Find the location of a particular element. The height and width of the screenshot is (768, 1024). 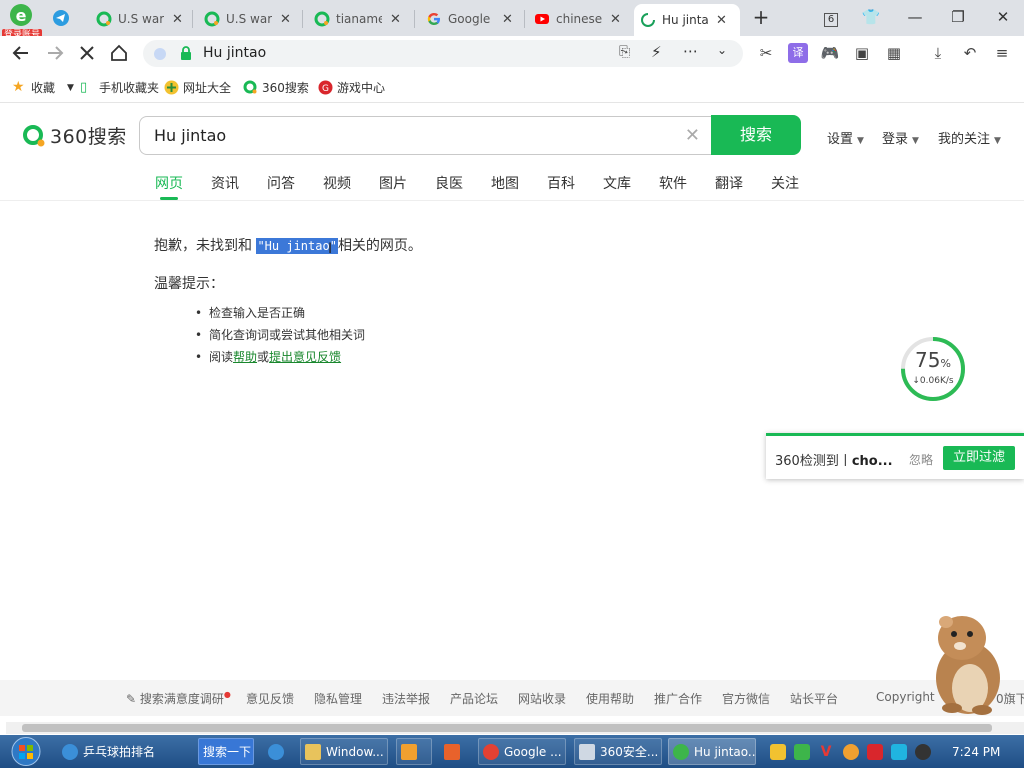

horizontal-scrollbar is located at coordinates (515, 728).